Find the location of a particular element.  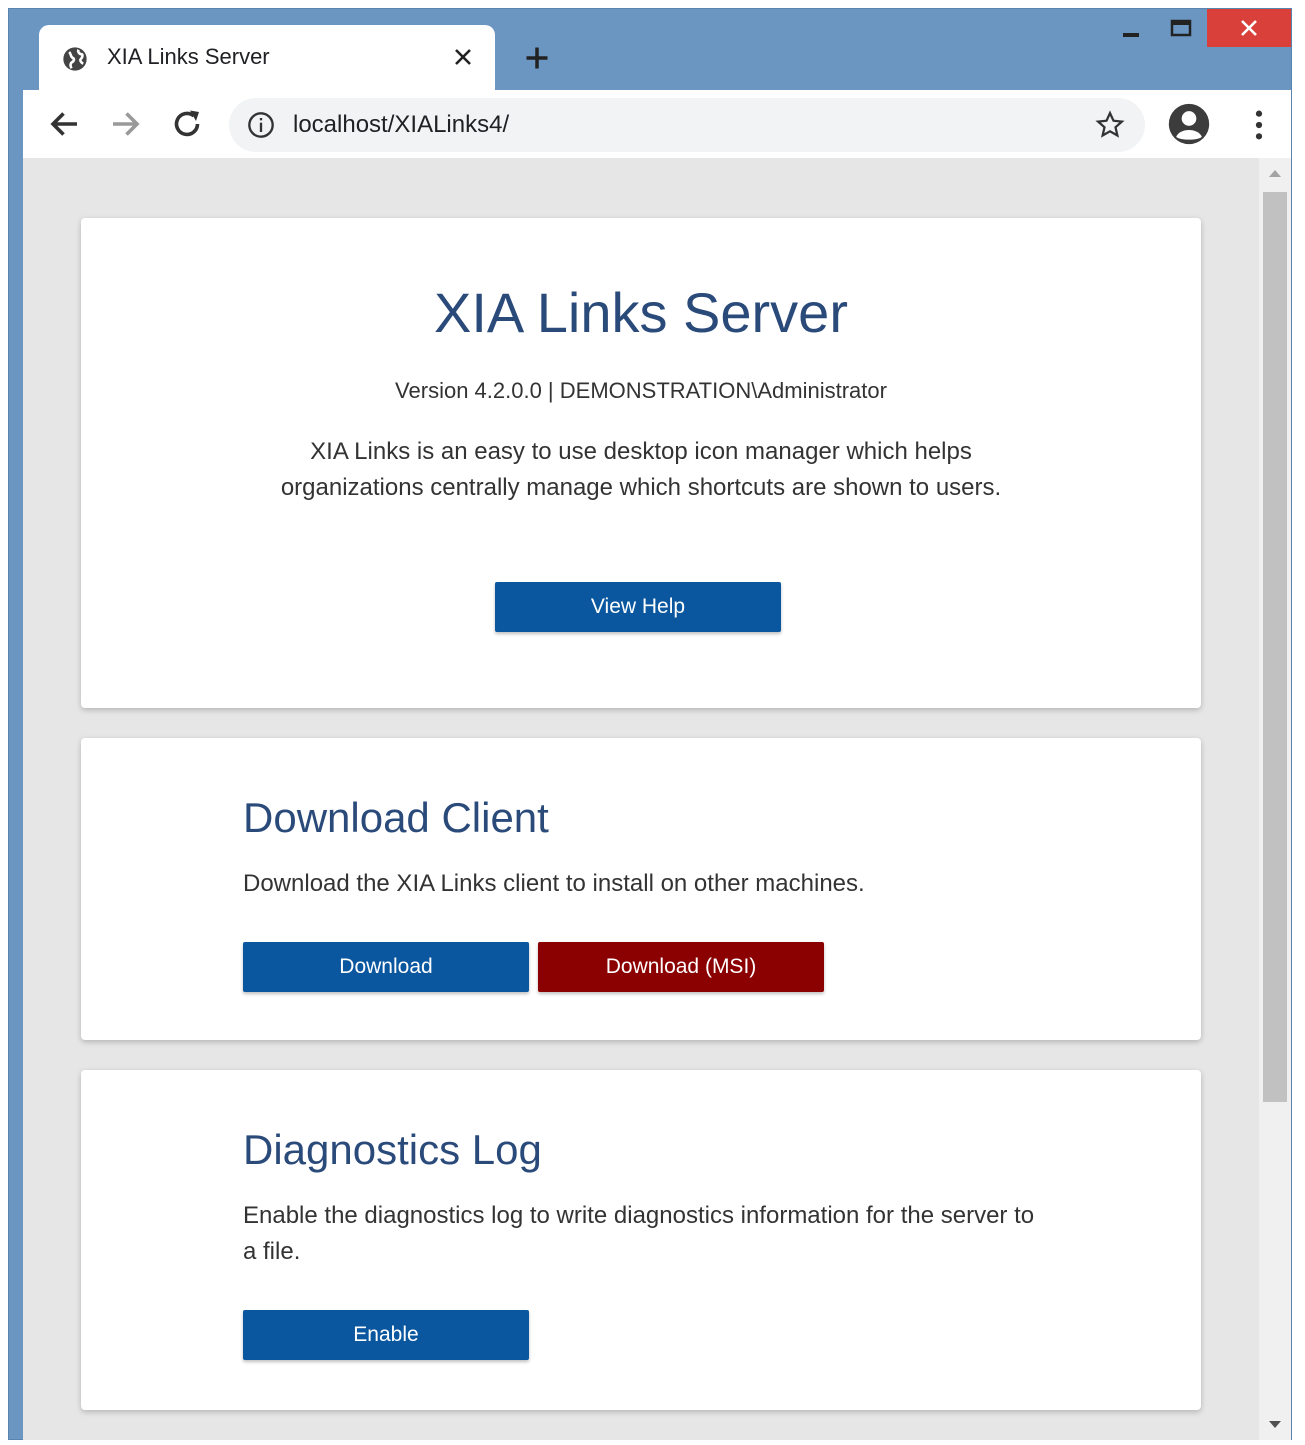

page-title: XIA Links Server is located at coordinates (641, 312).